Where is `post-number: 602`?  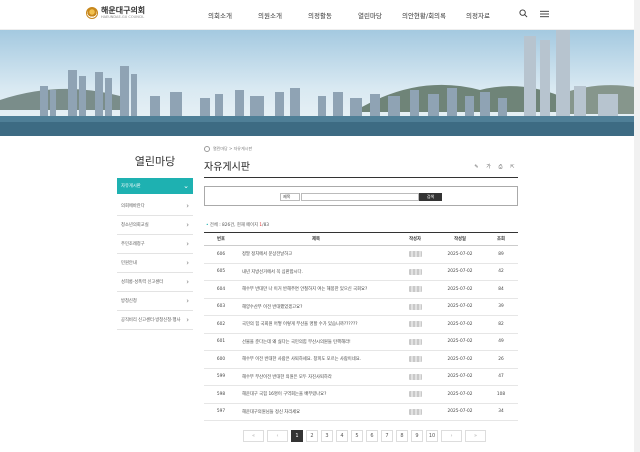 post-number: 602 is located at coordinates (221, 324).